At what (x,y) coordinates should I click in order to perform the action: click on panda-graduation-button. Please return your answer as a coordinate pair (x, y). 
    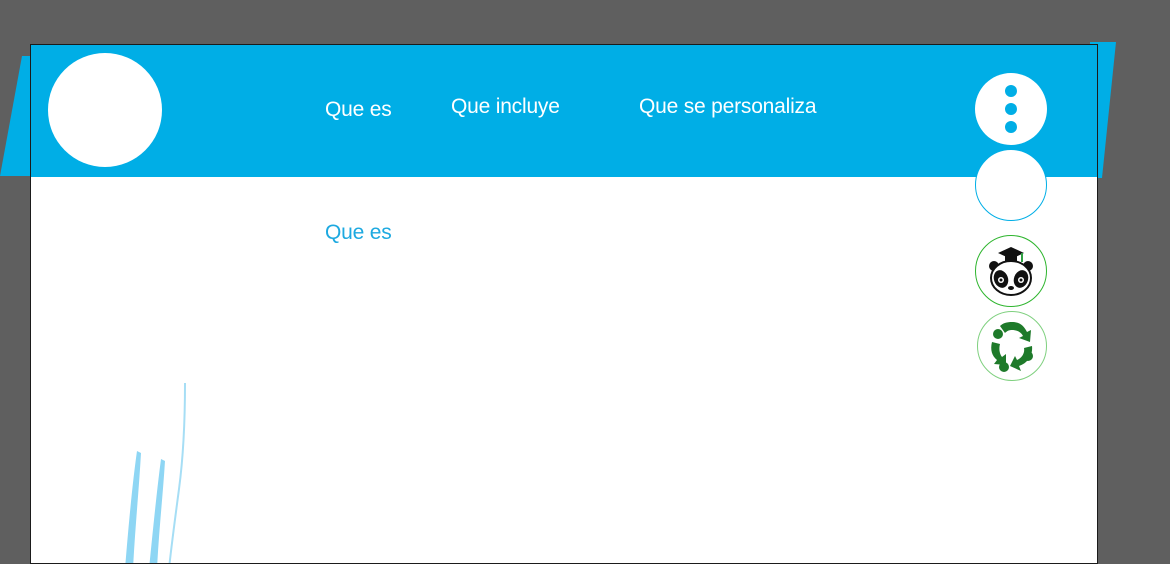
    Looking at the image, I should click on (1011, 271).